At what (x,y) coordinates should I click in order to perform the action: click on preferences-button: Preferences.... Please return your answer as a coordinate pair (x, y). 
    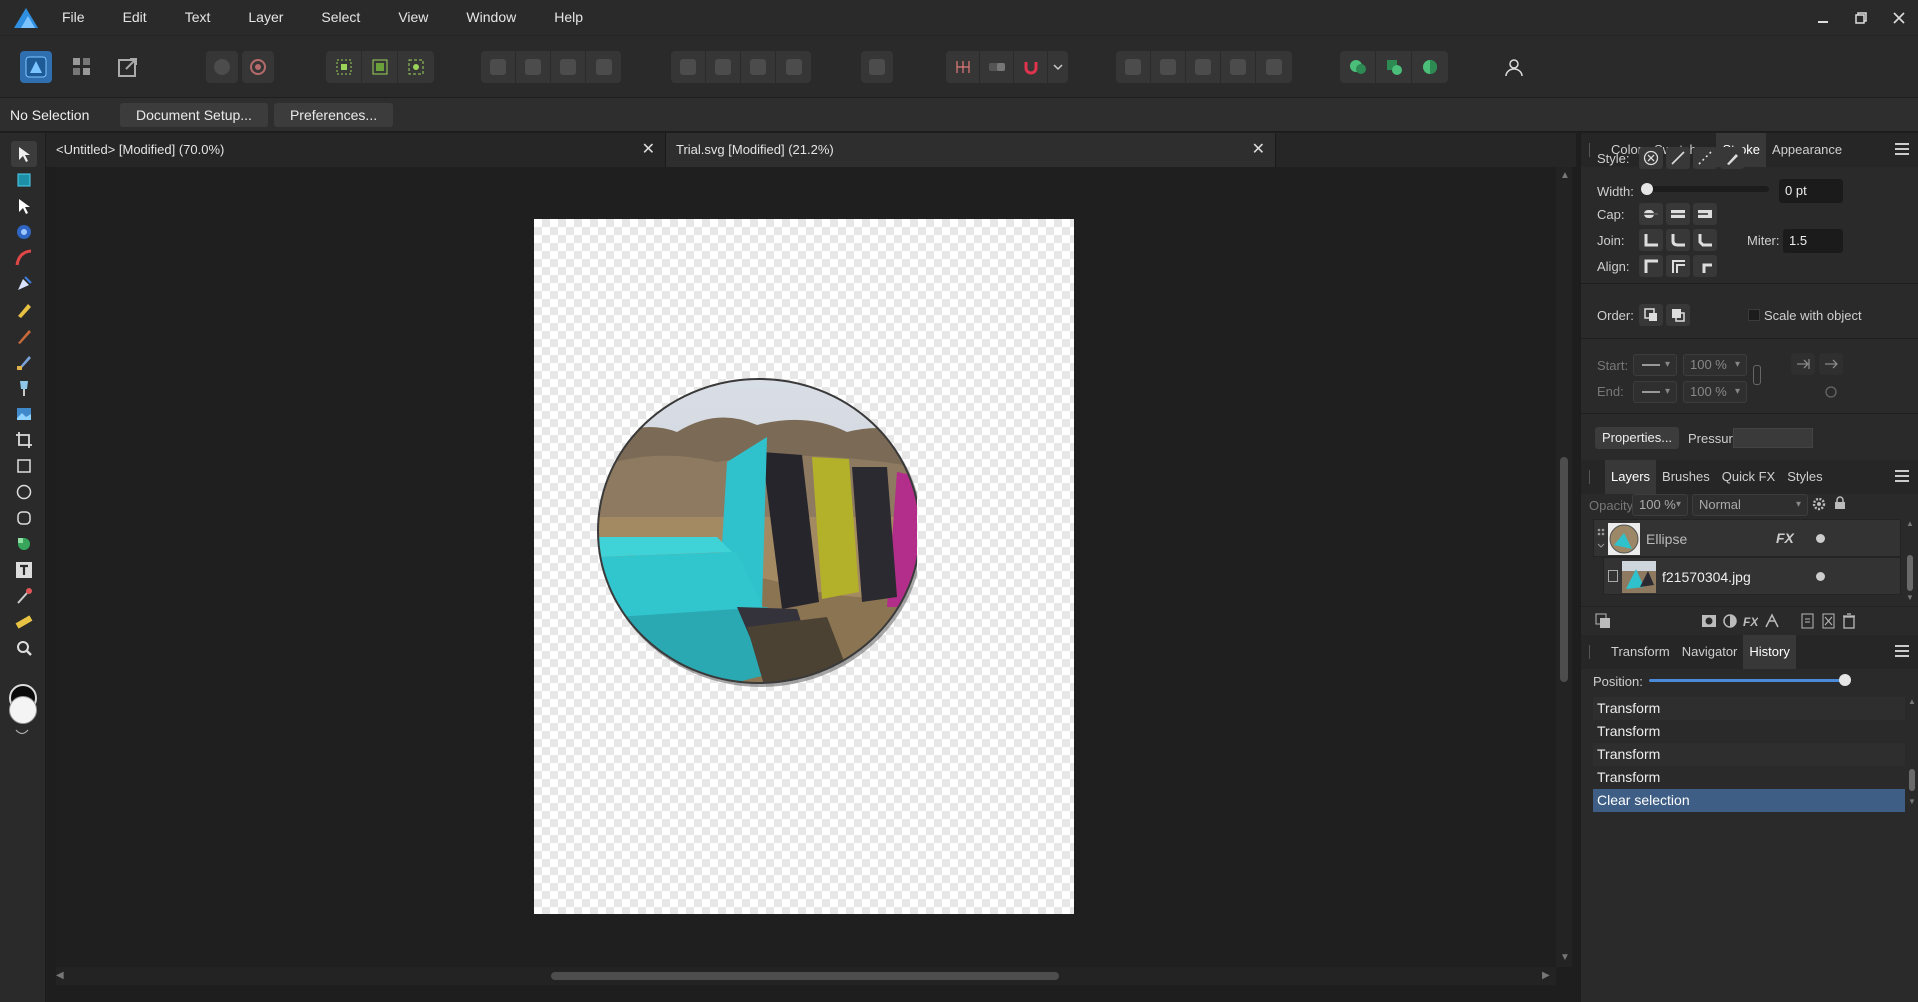
    Looking at the image, I should click on (333, 114).